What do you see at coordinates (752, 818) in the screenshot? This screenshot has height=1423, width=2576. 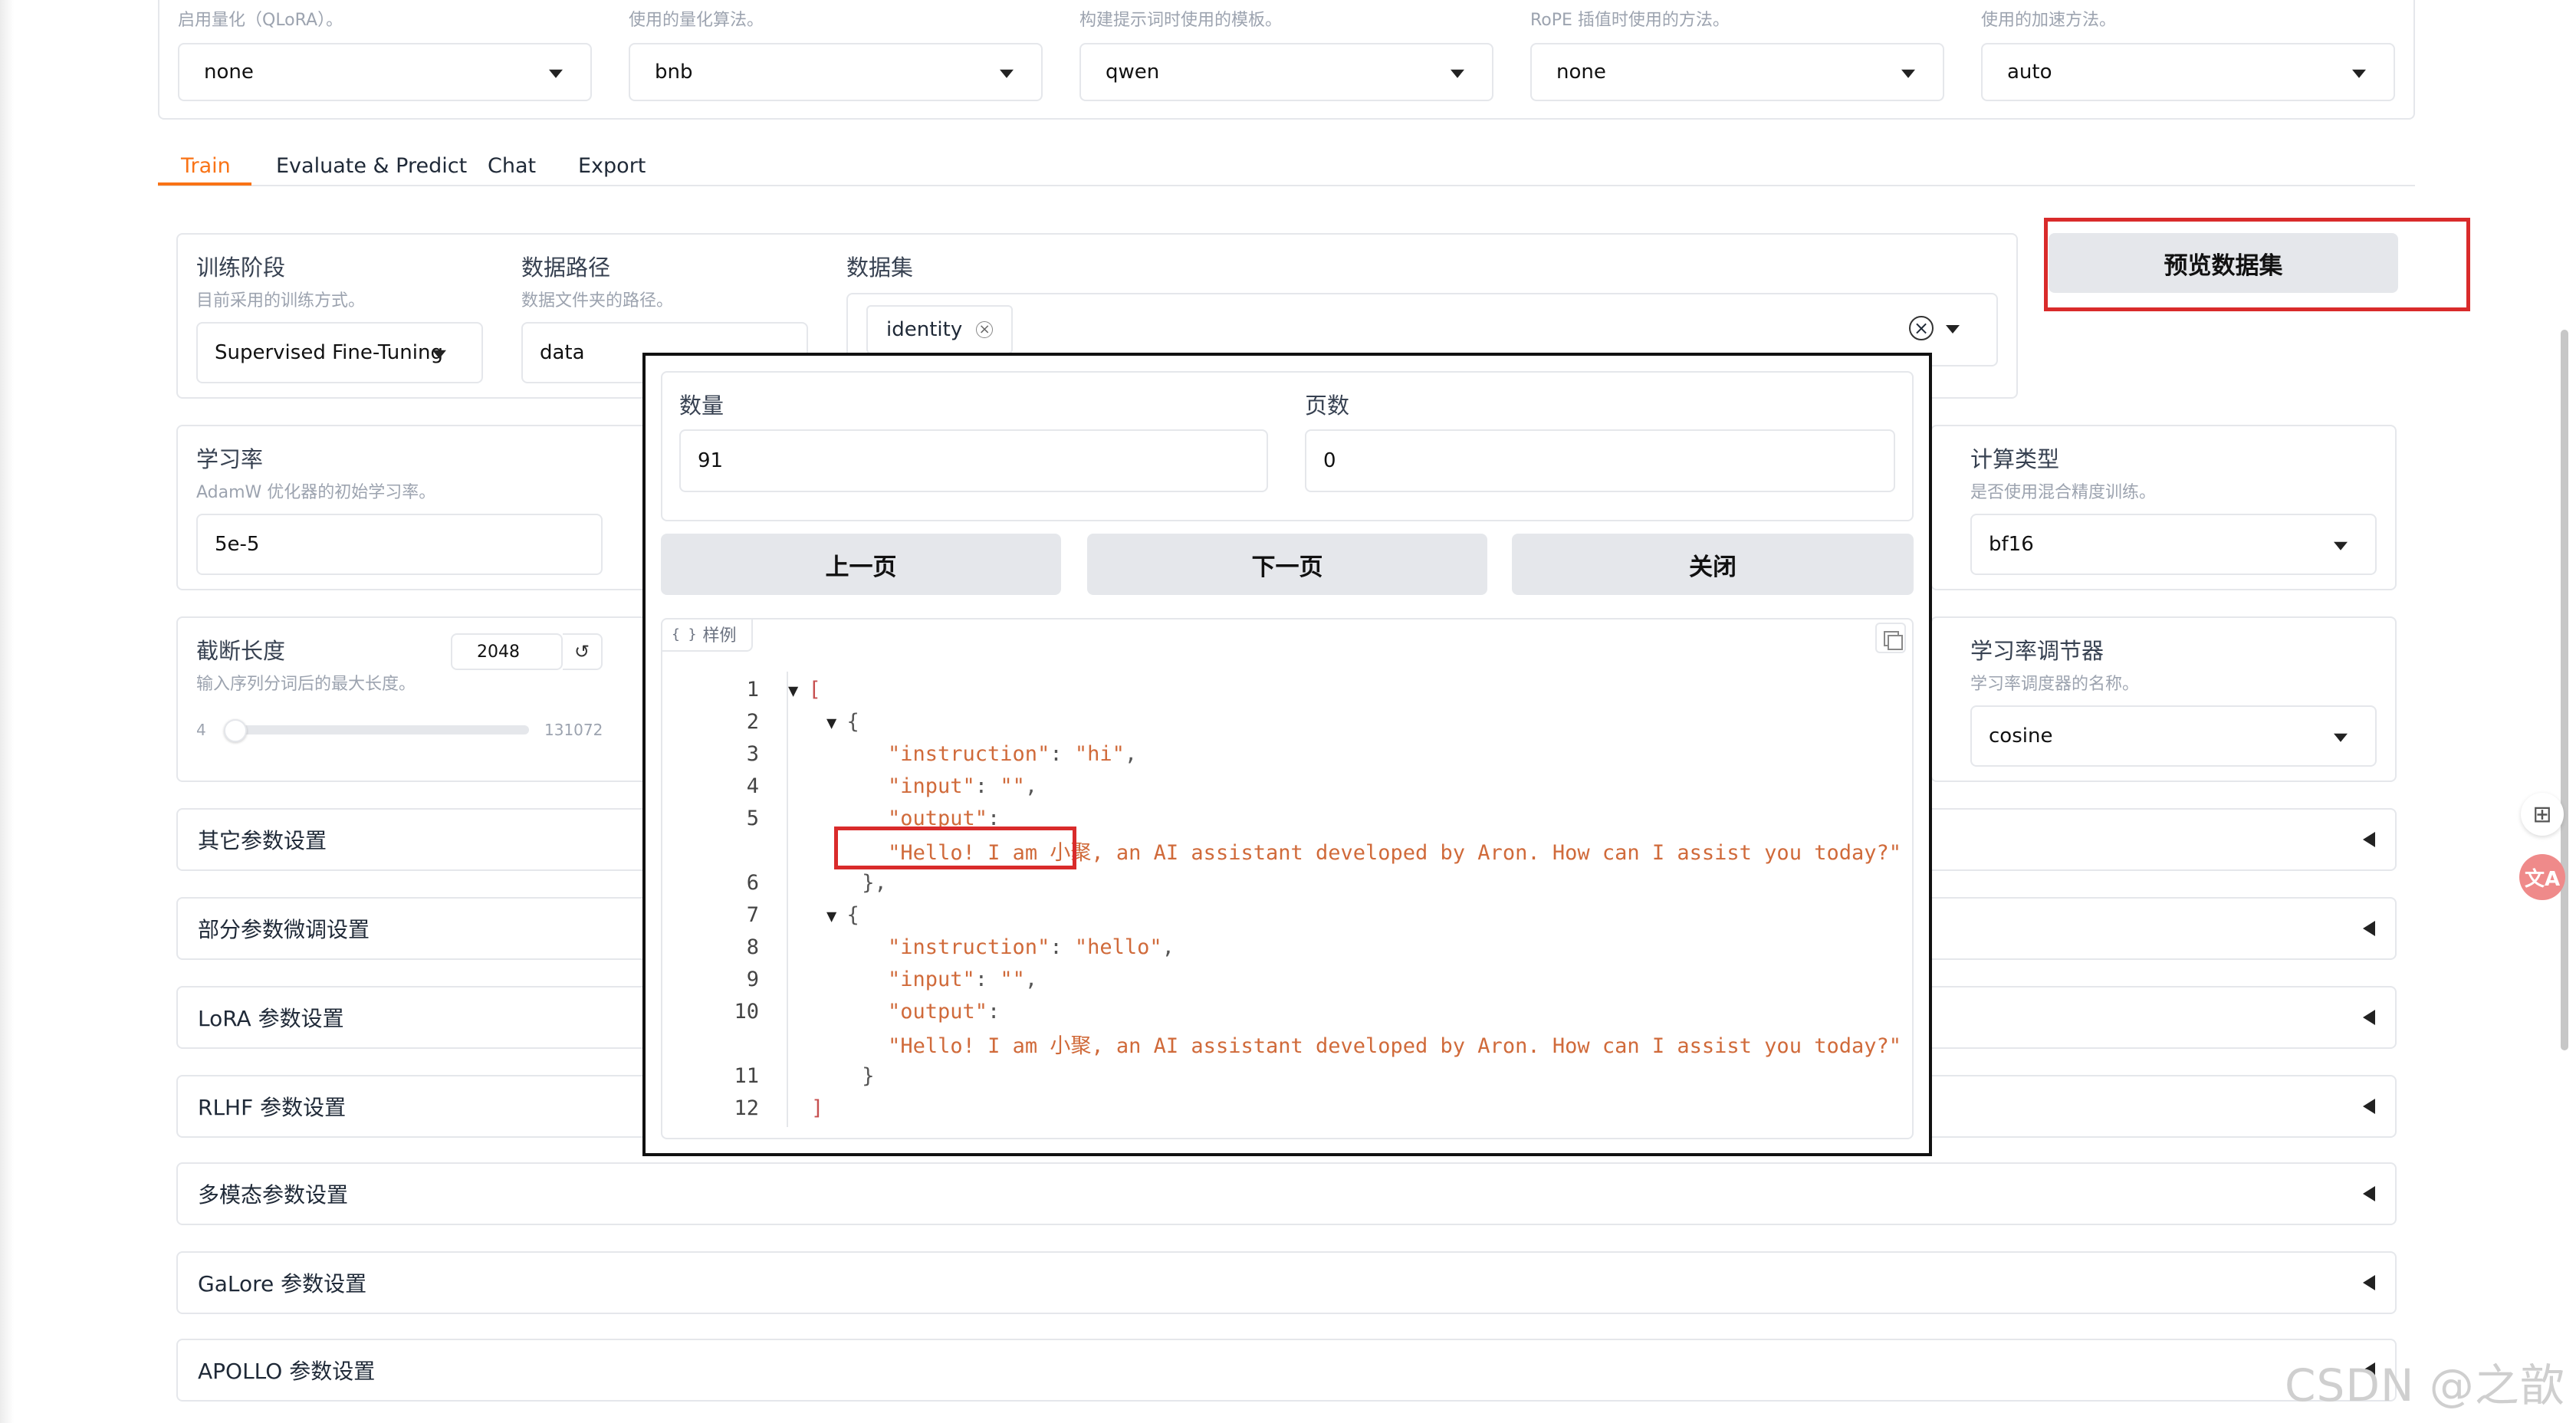 I see `line-number: 5` at bounding box center [752, 818].